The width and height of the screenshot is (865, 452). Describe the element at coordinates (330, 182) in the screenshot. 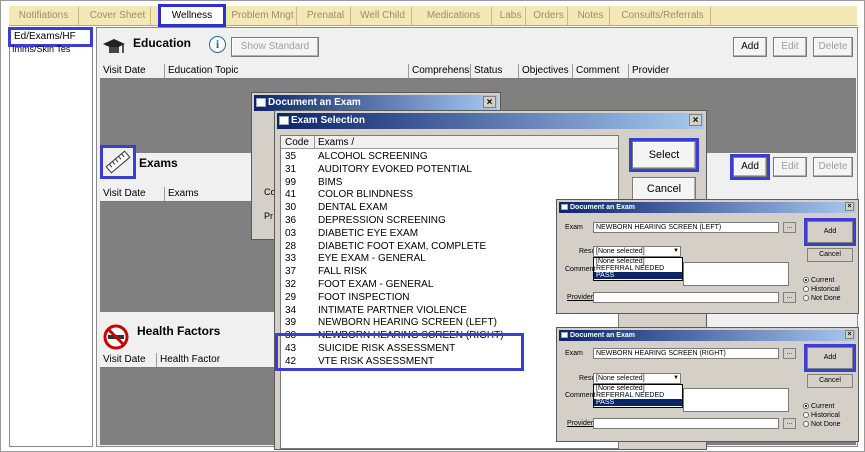

I see `exam-name: BIMS` at that location.